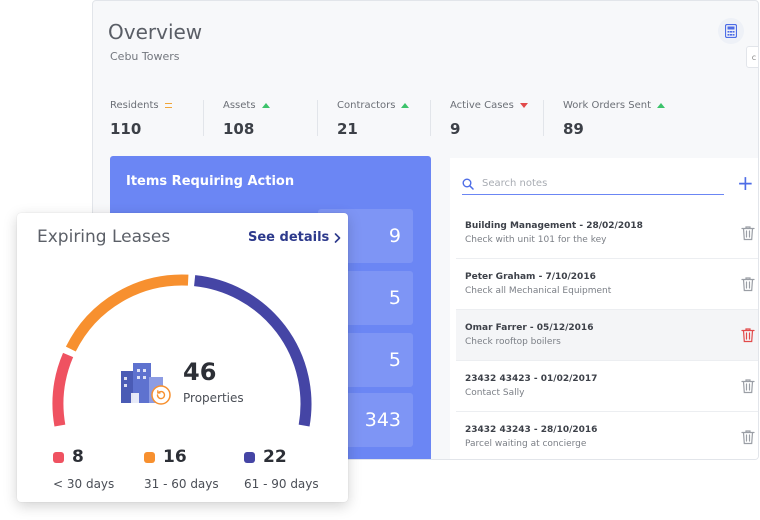 The width and height of the screenshot is (760, 520). Describe the element at coordinates (455, 129) in the screenshot. I see `stat-value: 9` at that location.